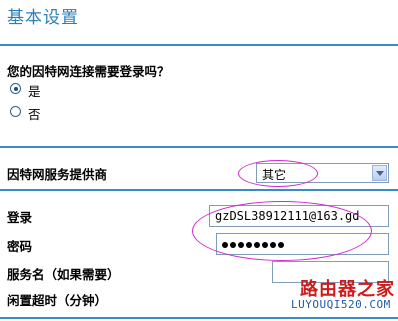 The image size is (398, 321). What do you see at coordinates (63, 274) in the screenshot?
I see `service-name-label: 服务名（如果需要）` at bounding box center [63, 274].